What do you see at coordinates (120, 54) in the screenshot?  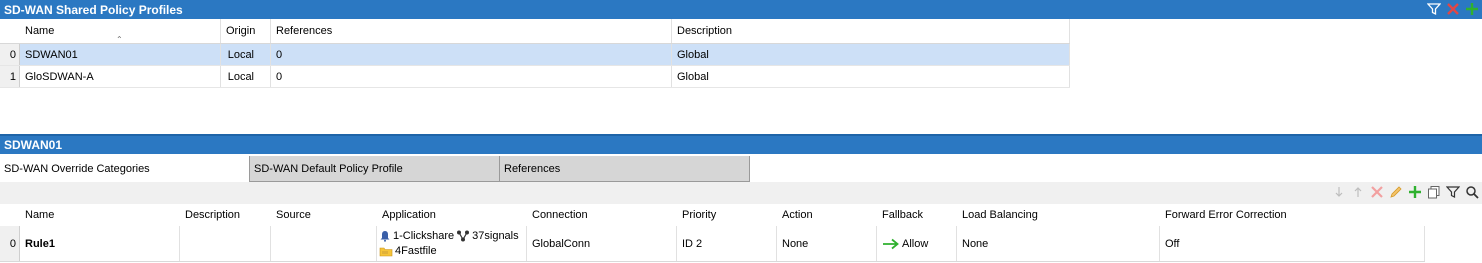 I see `profile-name: SDWAN01` at bounding box center [120, 54].